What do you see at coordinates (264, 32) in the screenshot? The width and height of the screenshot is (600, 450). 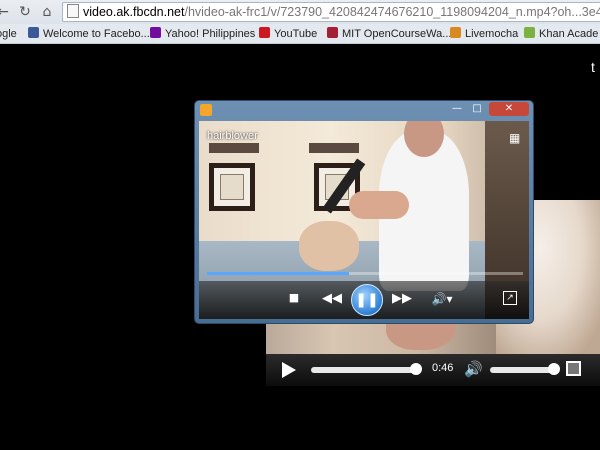 I see `youtube-icon` at bounding box center [264, 32].